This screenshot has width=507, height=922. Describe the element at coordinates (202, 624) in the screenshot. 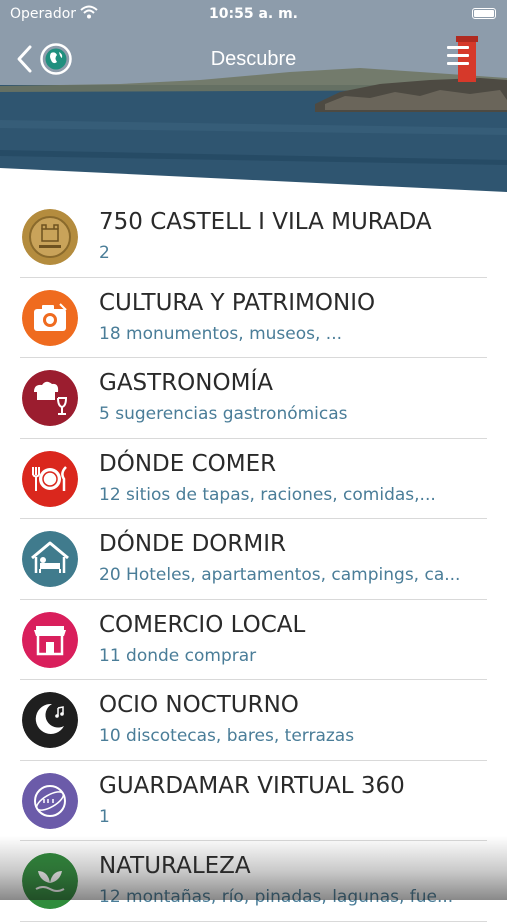

I see `item-title: COMERCIO LOCAL` at that location.